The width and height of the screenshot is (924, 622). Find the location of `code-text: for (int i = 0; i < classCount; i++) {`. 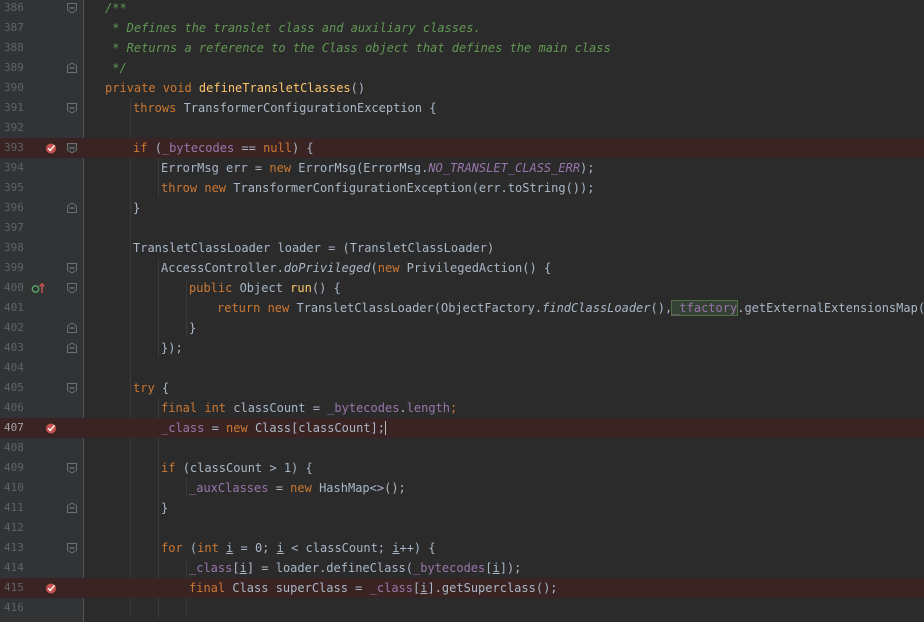

code-text: for (int i = 0; i < classCount; i++) { is located at coordinates (298, 548).